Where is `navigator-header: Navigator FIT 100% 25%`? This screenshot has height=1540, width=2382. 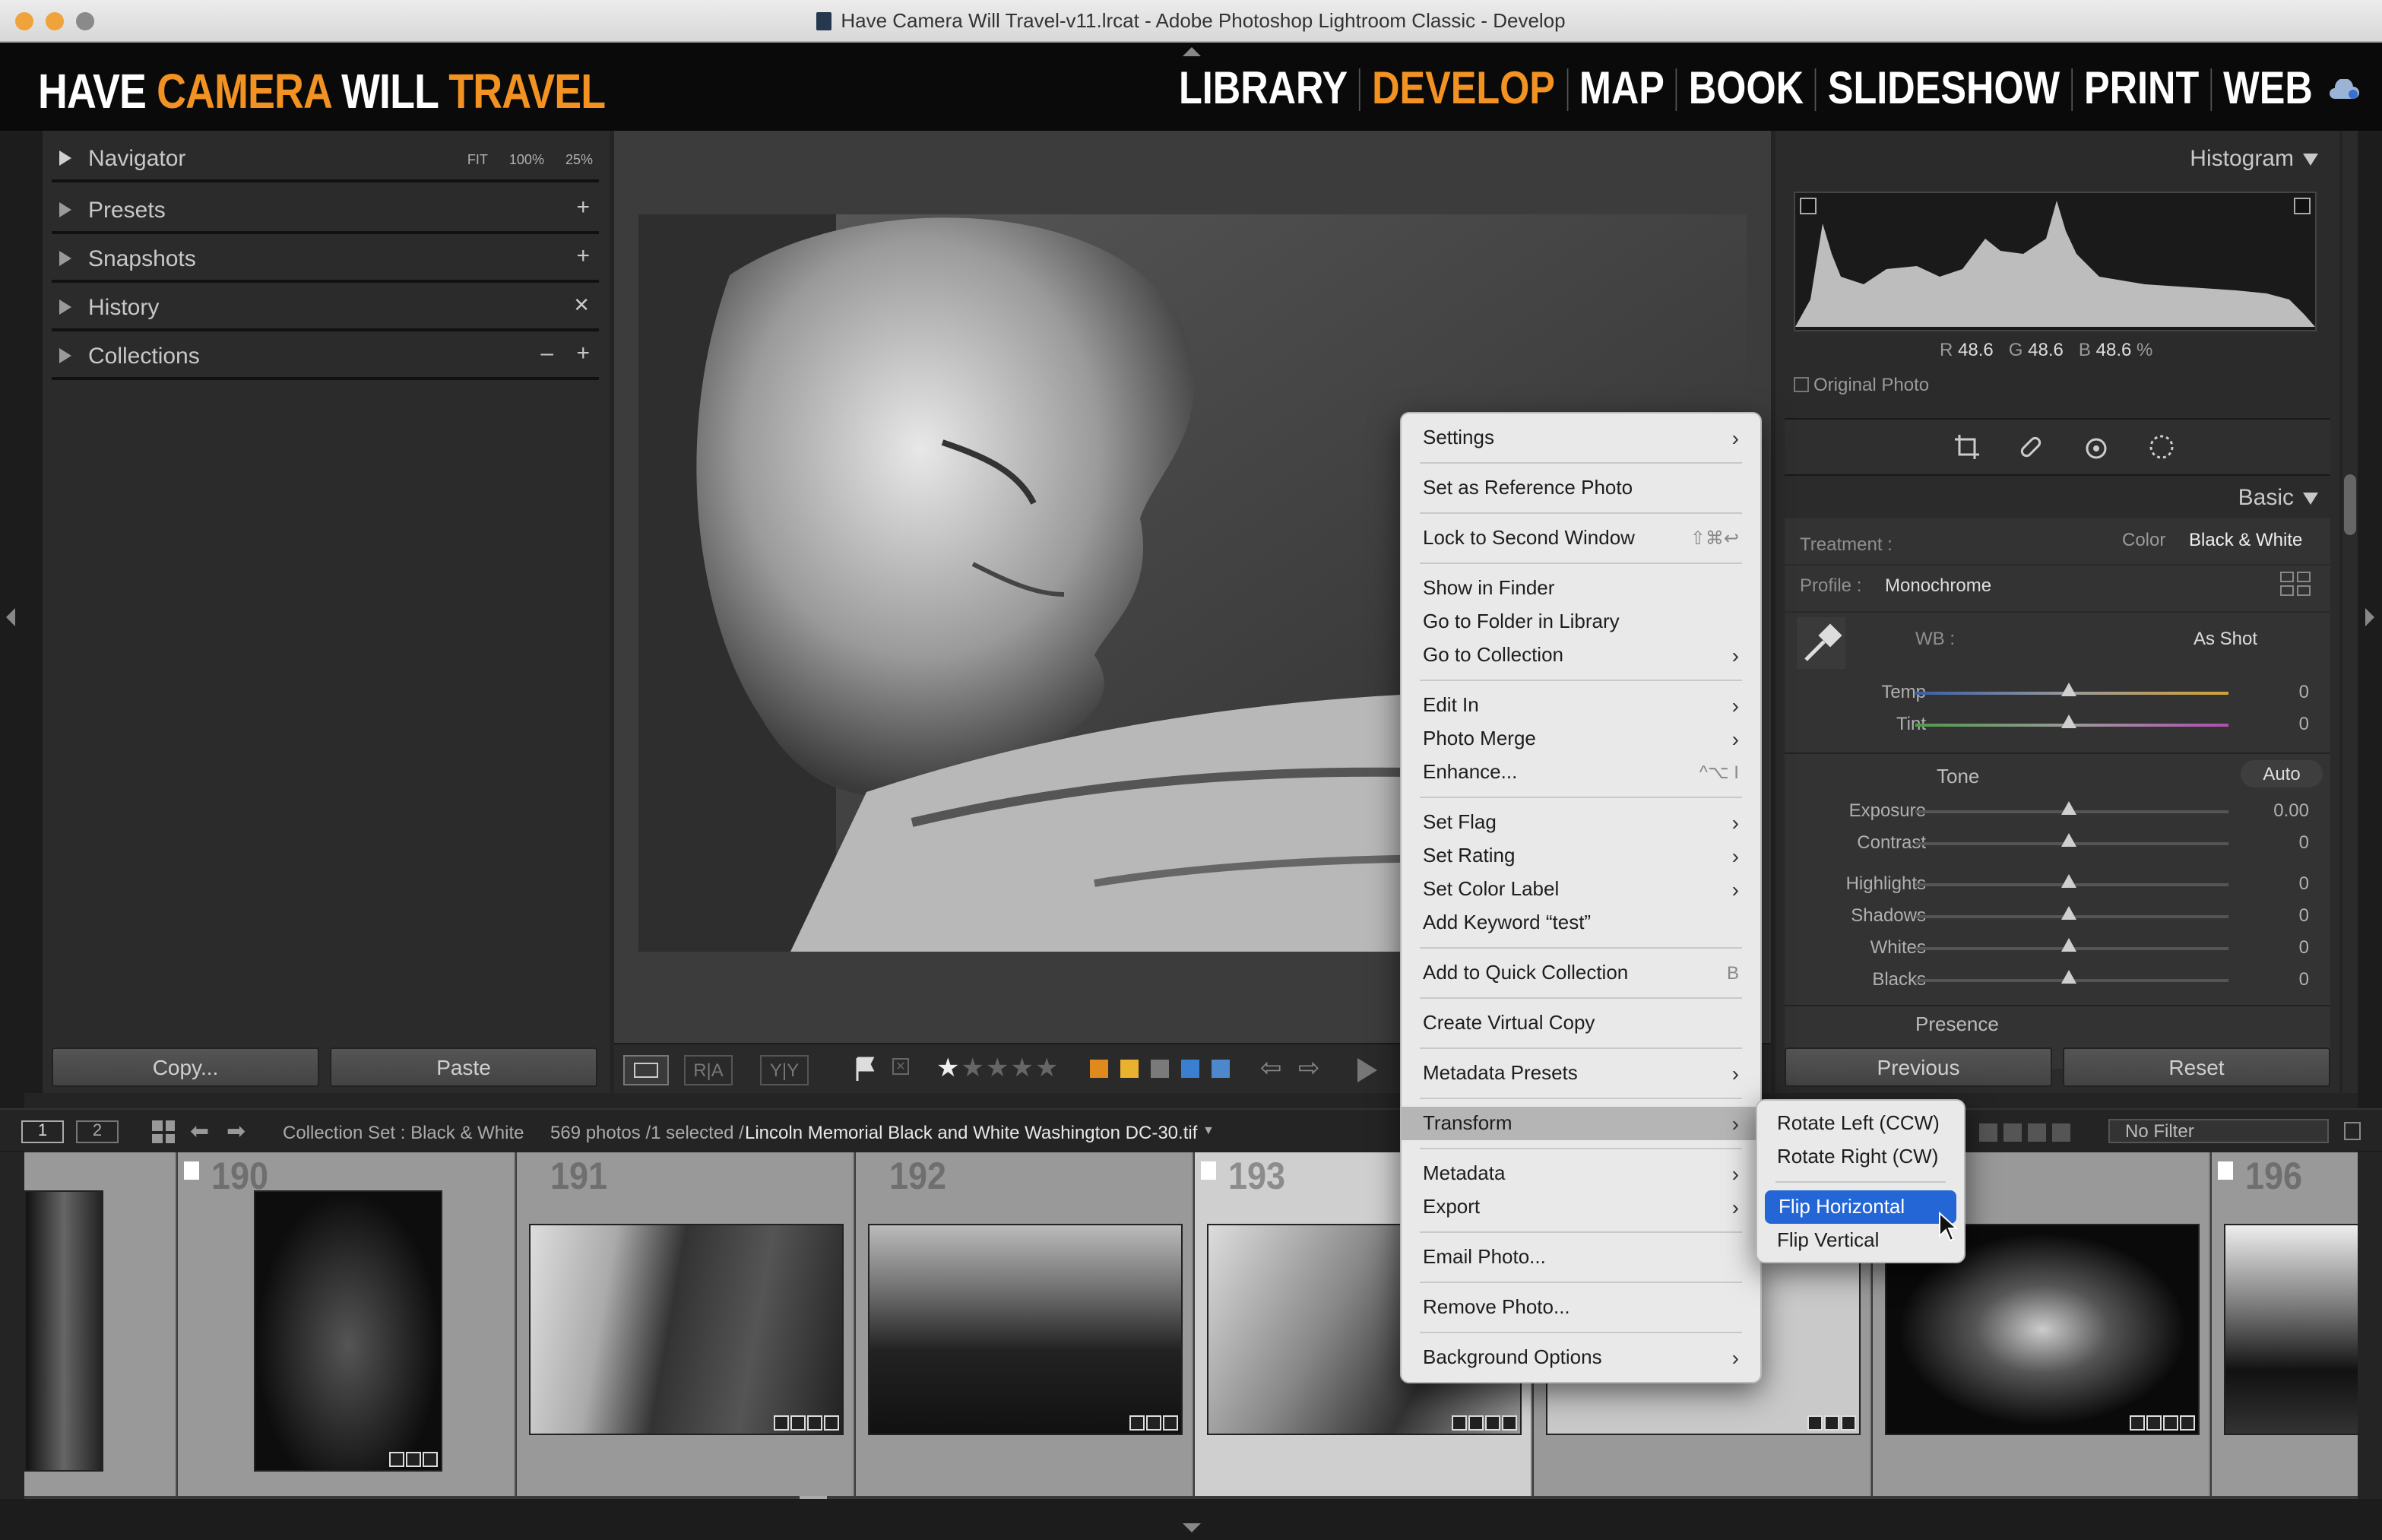
navigator-header: Navigator FIT 100% 25% is located at coordinates (326, 158).